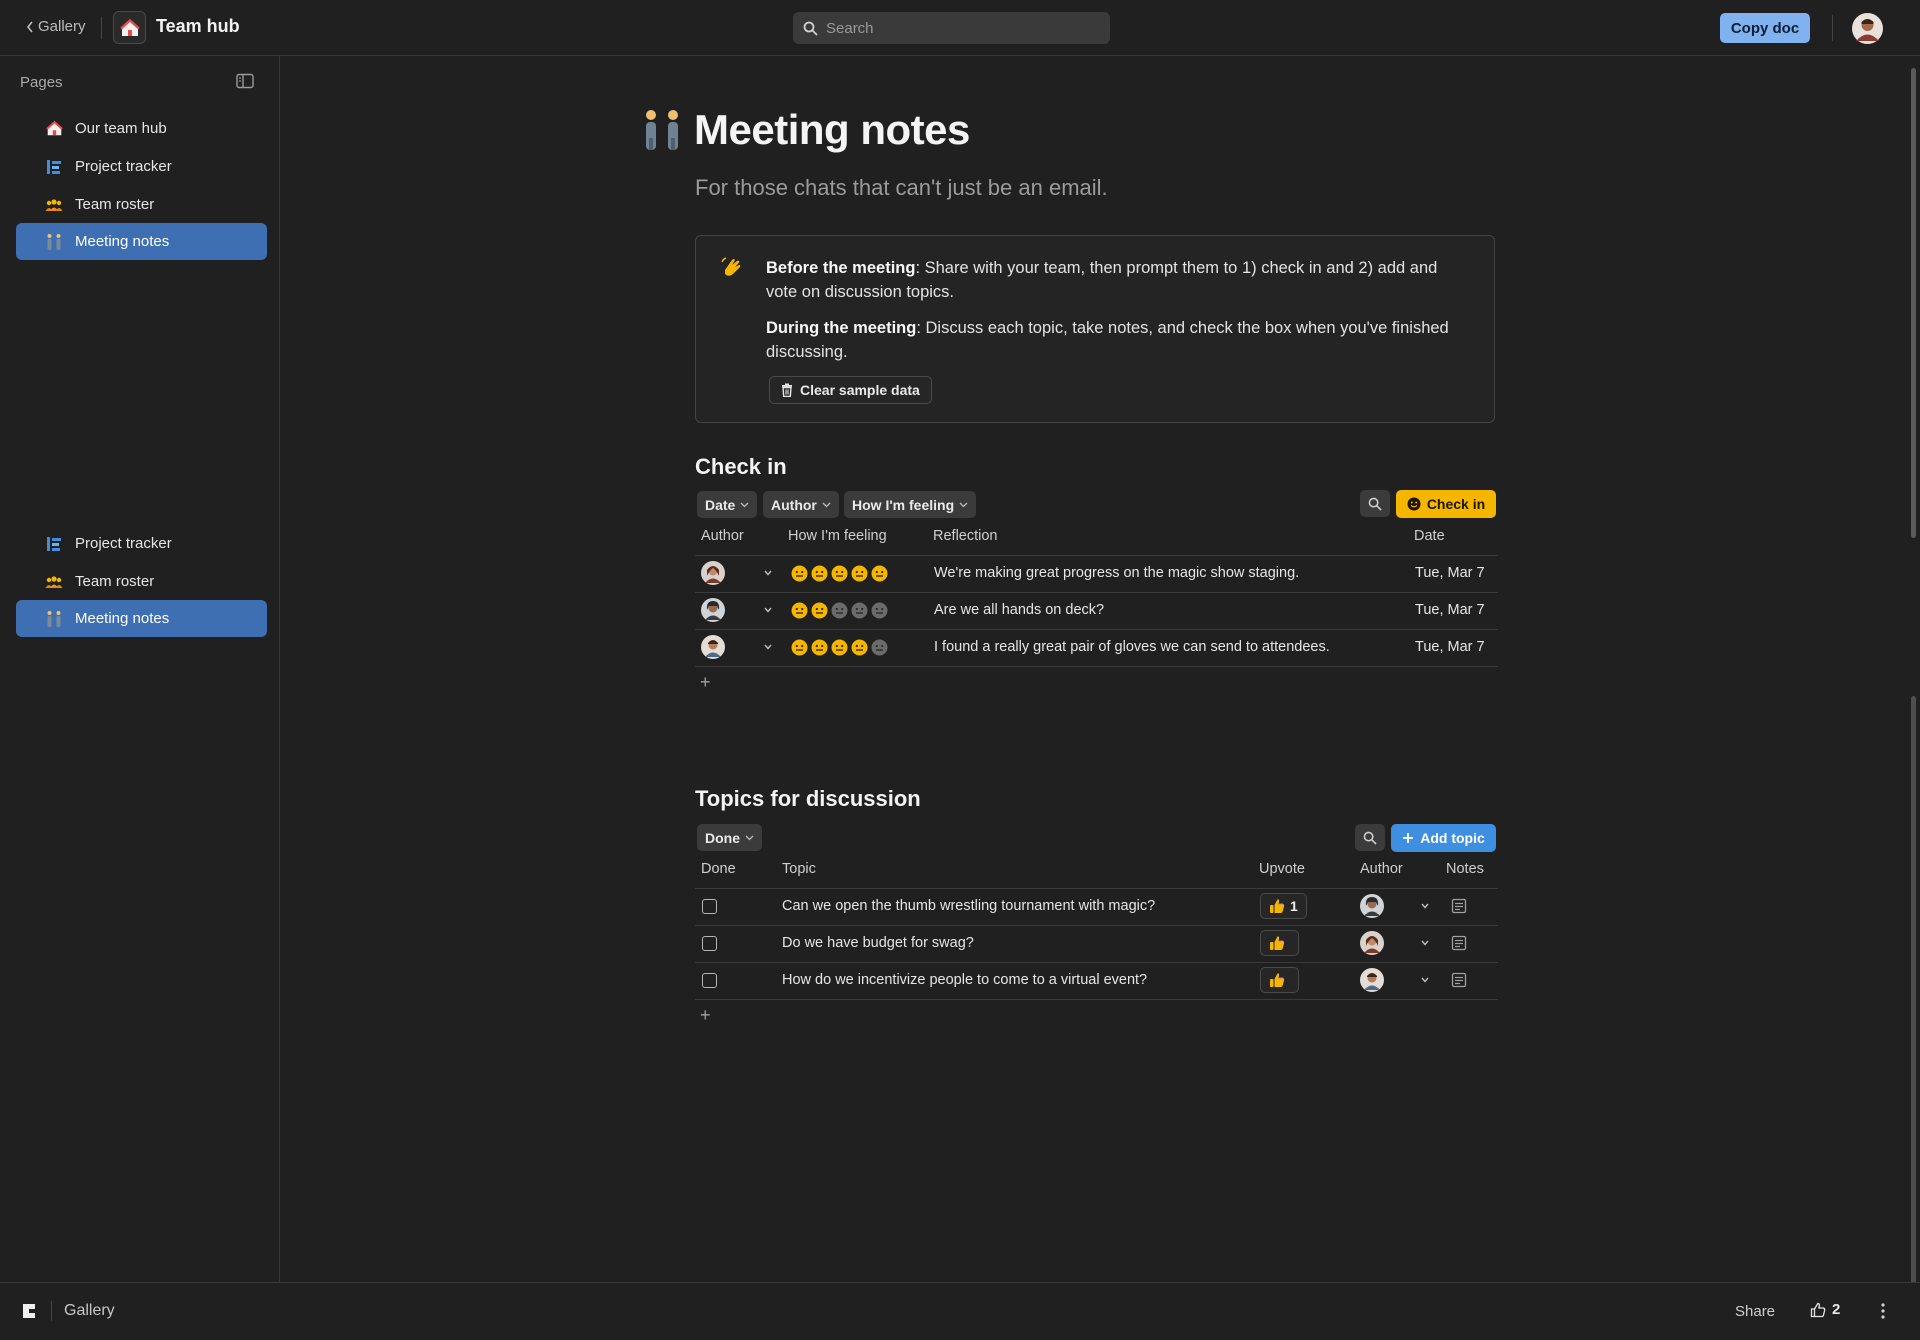  I want to click on sidebar-item-label: Our team hub, so click(121, 128).